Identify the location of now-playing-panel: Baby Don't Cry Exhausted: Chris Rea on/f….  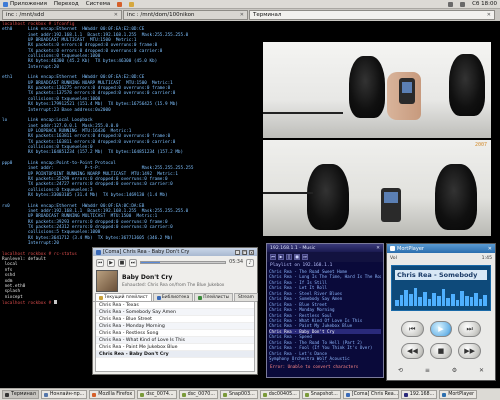
(175, 281).